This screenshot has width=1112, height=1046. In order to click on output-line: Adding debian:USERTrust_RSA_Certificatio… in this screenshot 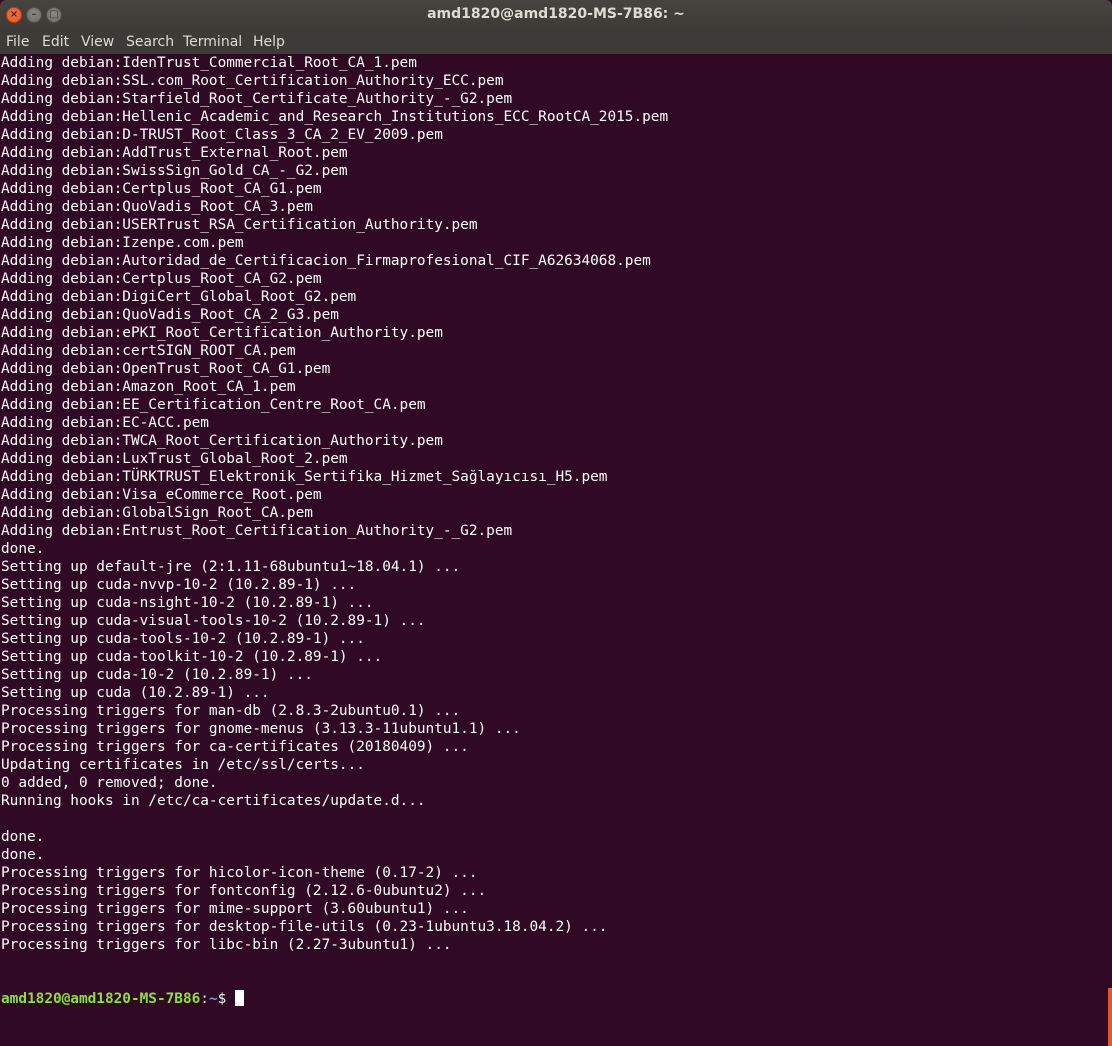, I will do `click(239, 225)`.